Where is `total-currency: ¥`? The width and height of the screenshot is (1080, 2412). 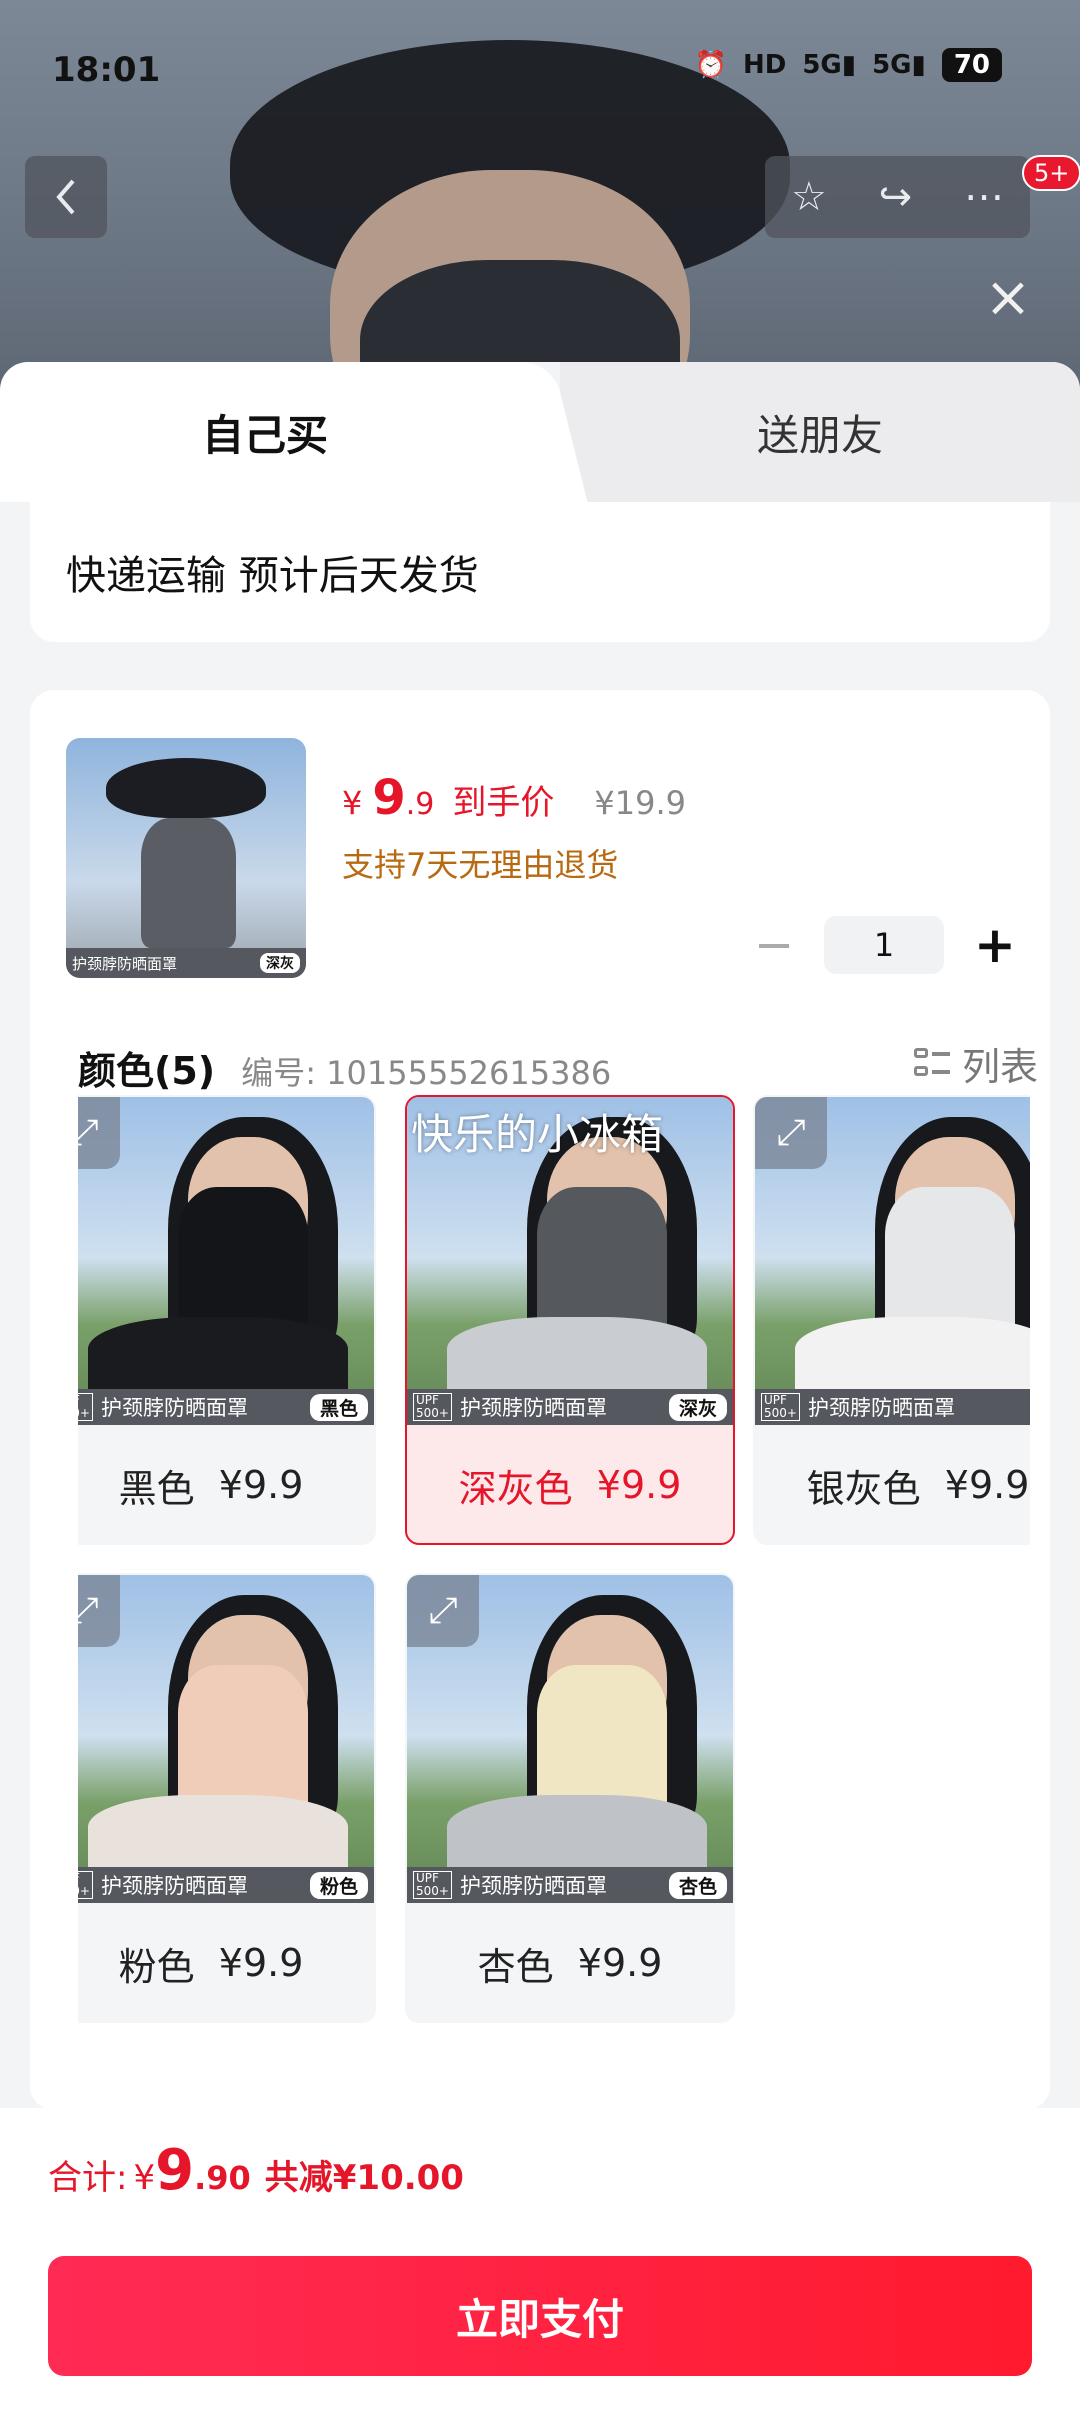
total-currency: ¥ is located at coordinates (144, 2178).